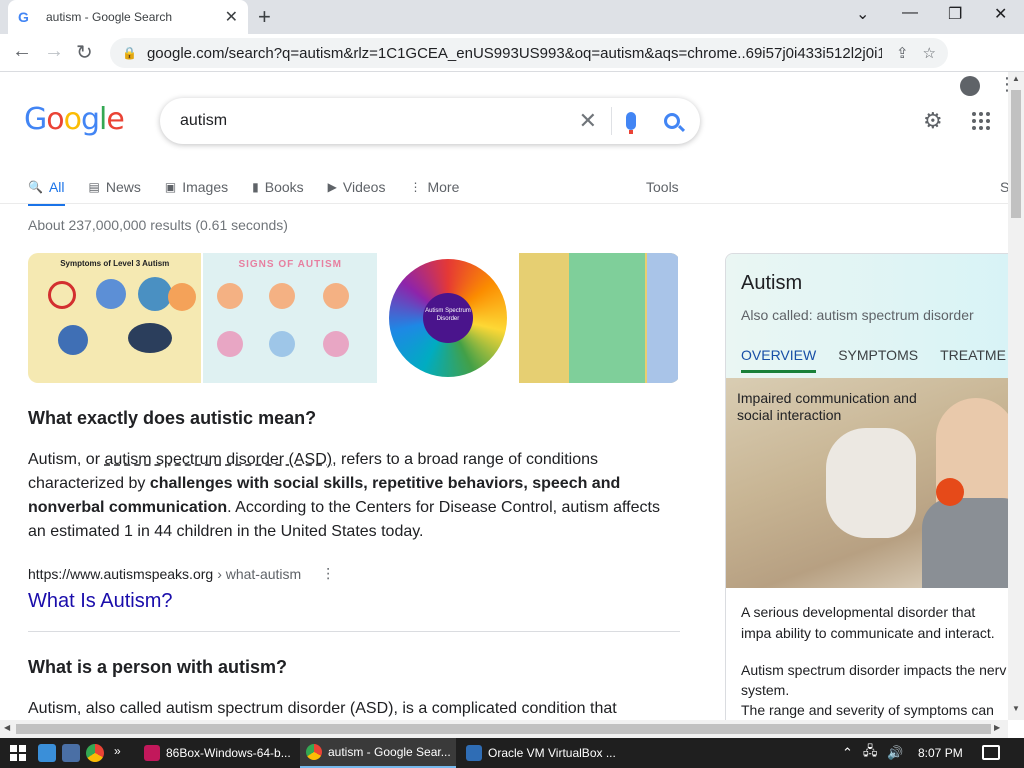 The image size is (1024, 768). Describe the element at coordinates (662, 318) in the screenshot. I see `asd-level-3-panel` at that location.